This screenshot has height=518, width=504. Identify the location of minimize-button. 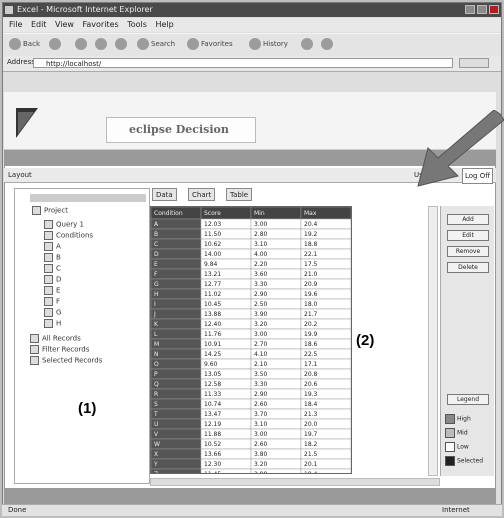
(470, 9).